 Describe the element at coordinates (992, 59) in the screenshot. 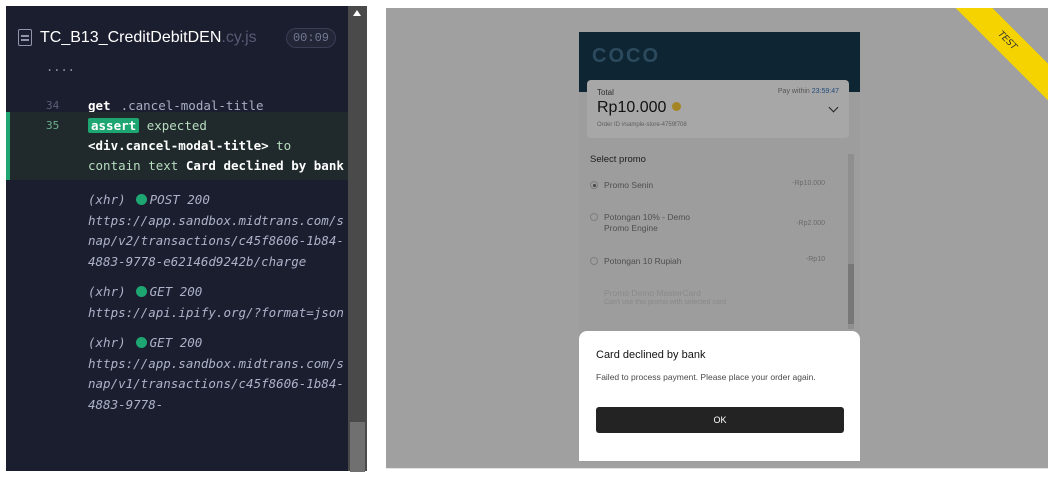

I see `test-ribbon: TEST` at that location.